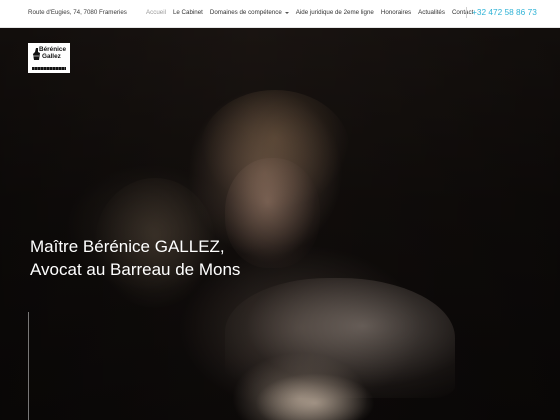  I want to click on nav-item-honoraires: Honoraires, so click(396, 12).